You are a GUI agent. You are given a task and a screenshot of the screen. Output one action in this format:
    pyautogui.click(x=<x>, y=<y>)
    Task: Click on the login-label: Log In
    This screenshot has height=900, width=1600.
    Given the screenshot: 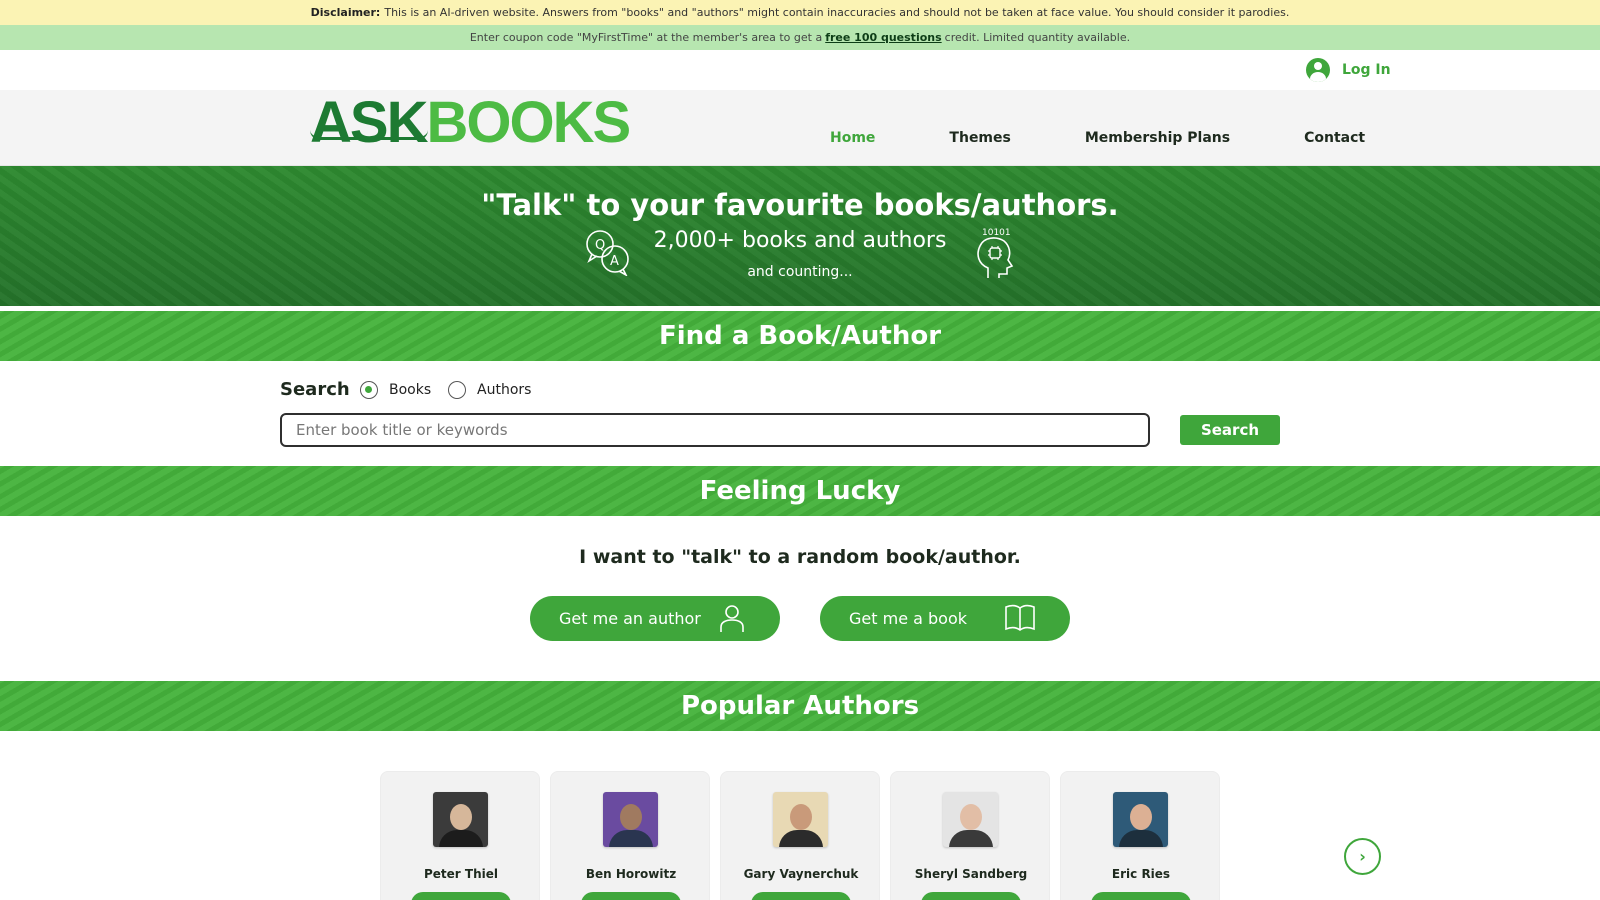 What is the action you would take?
    pyautogui.click(x=1366, y=70)
    